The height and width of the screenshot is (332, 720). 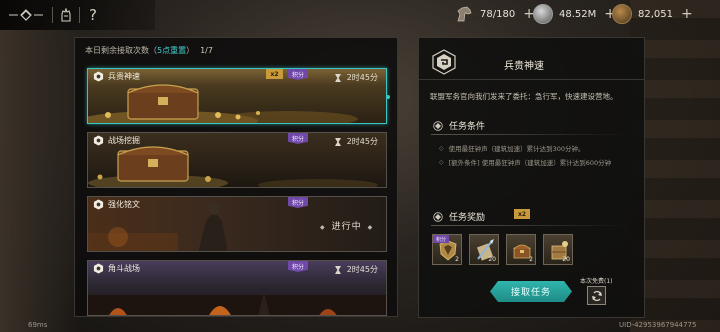 I want to click on back-button, so click(x=26, y=15).